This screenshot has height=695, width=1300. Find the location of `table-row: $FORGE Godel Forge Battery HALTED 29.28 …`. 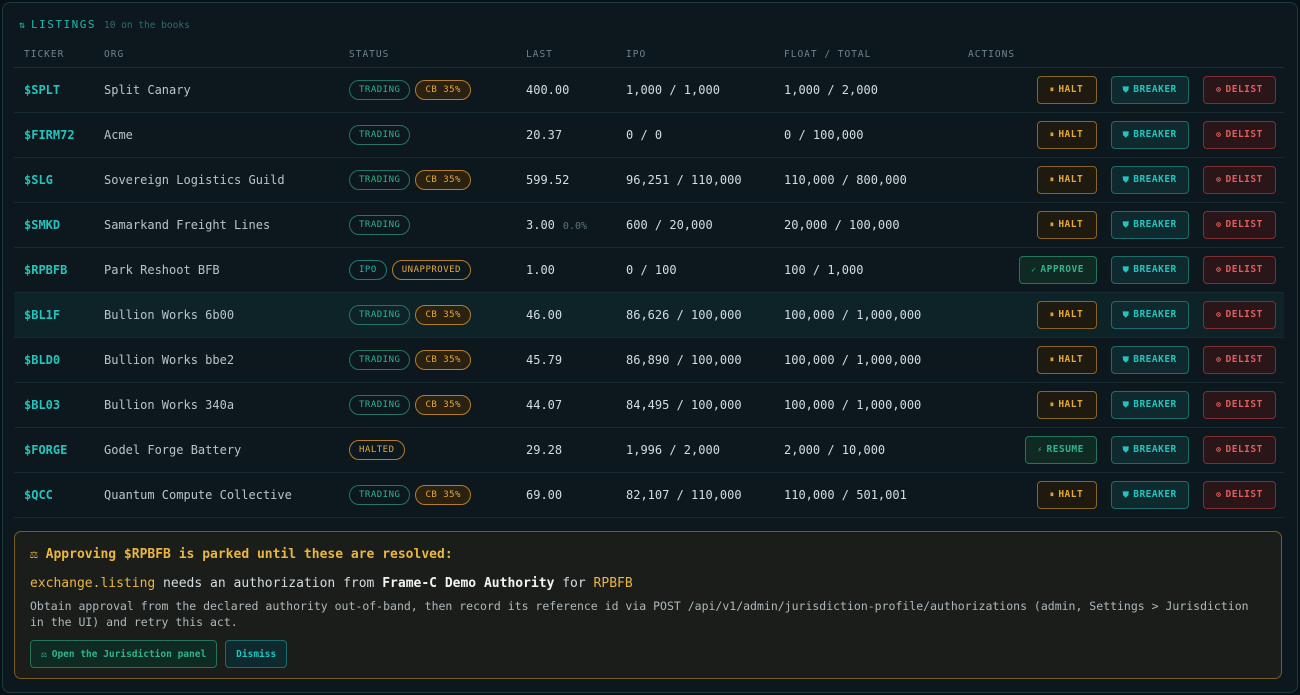

table-row: $FORGE Godel Forge Battery HALTED 29.28 … is located at coordinates (649, 450).